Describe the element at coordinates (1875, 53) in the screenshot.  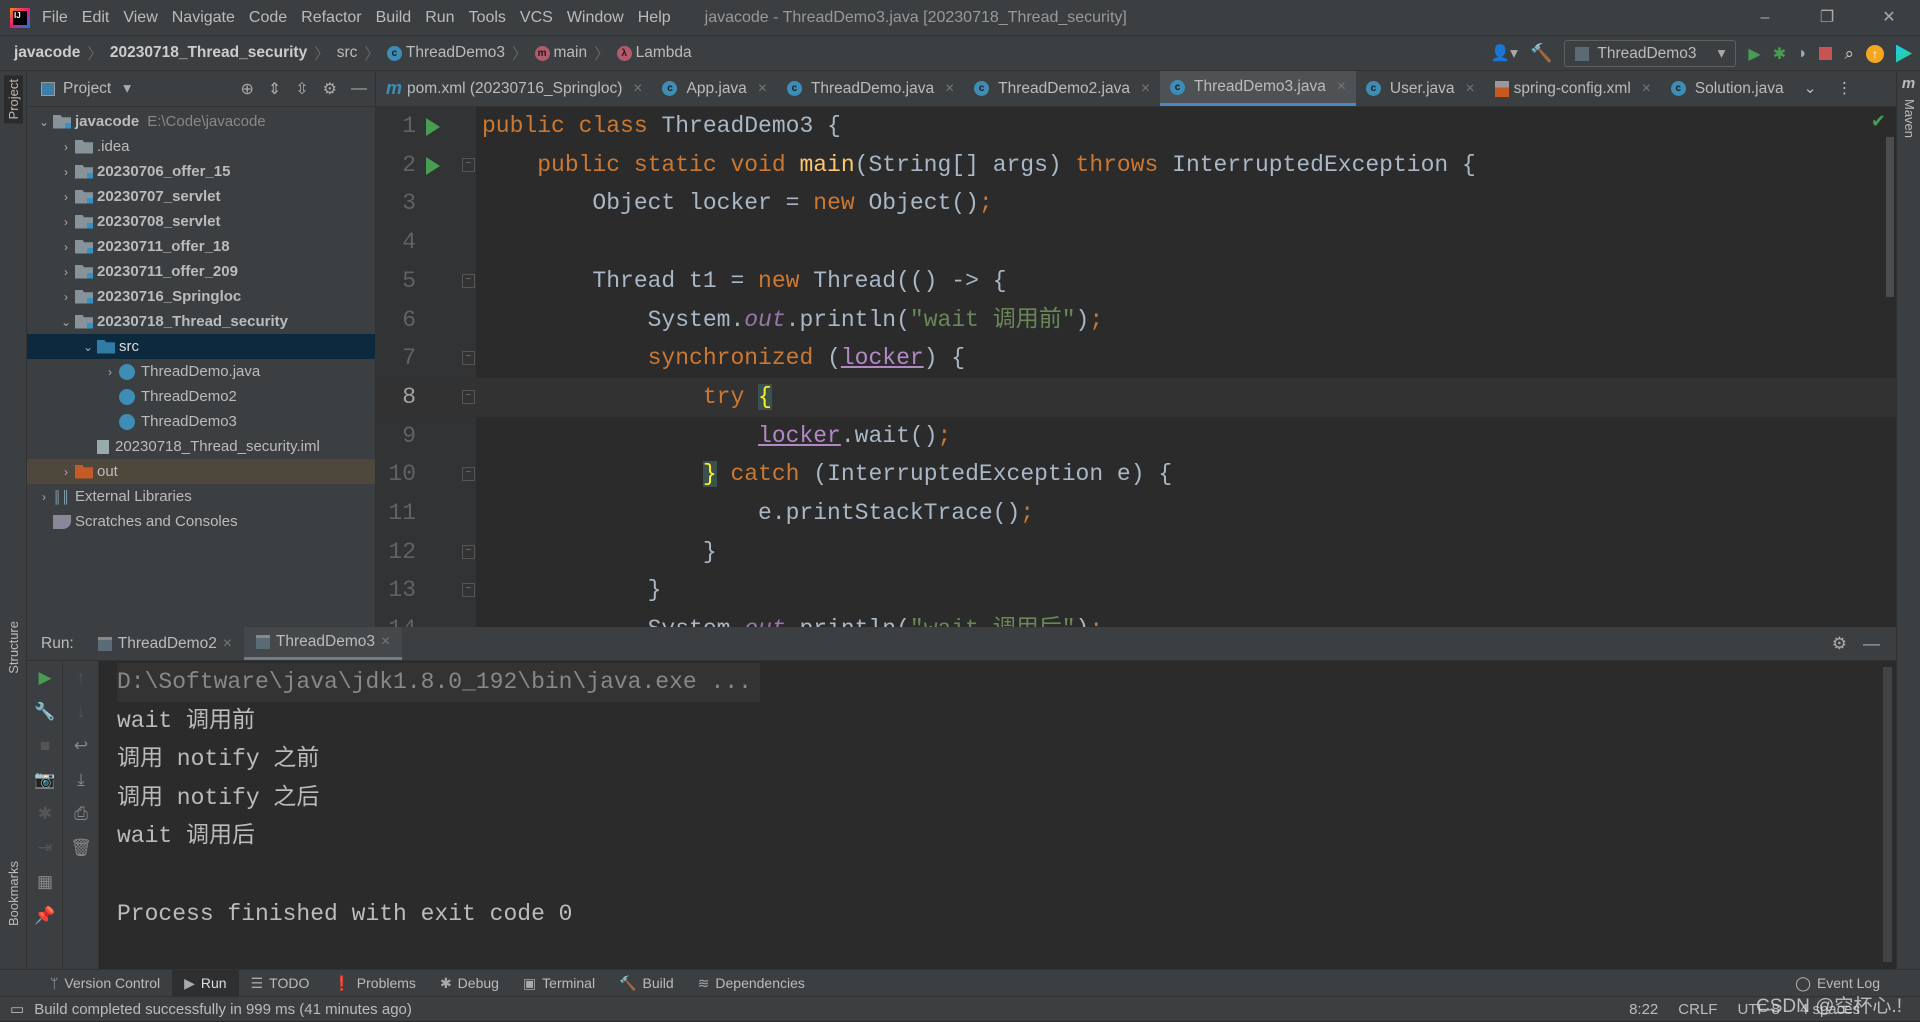
I see `update-icon: ↑` at that location.